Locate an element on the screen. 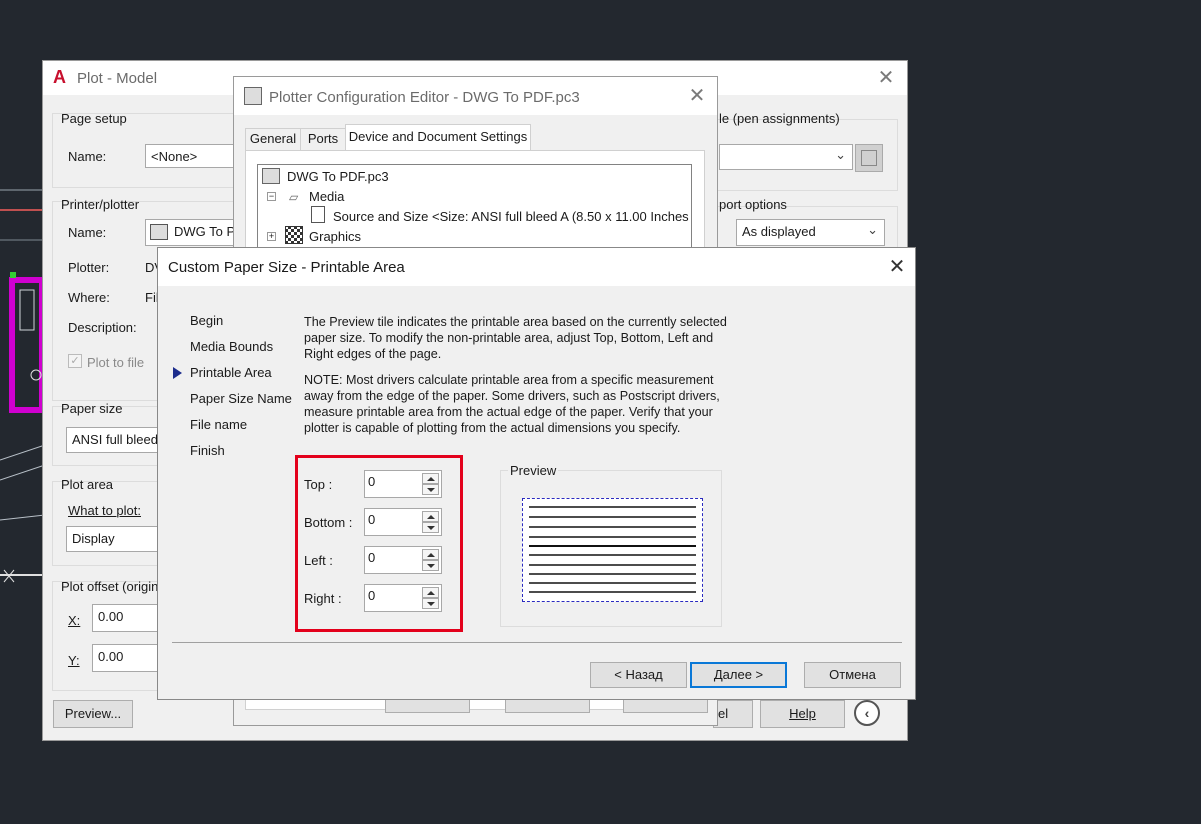 This screenshot has height=824, width=1201. top-margin-spinner: 0 is located at coordinates (403, 484).